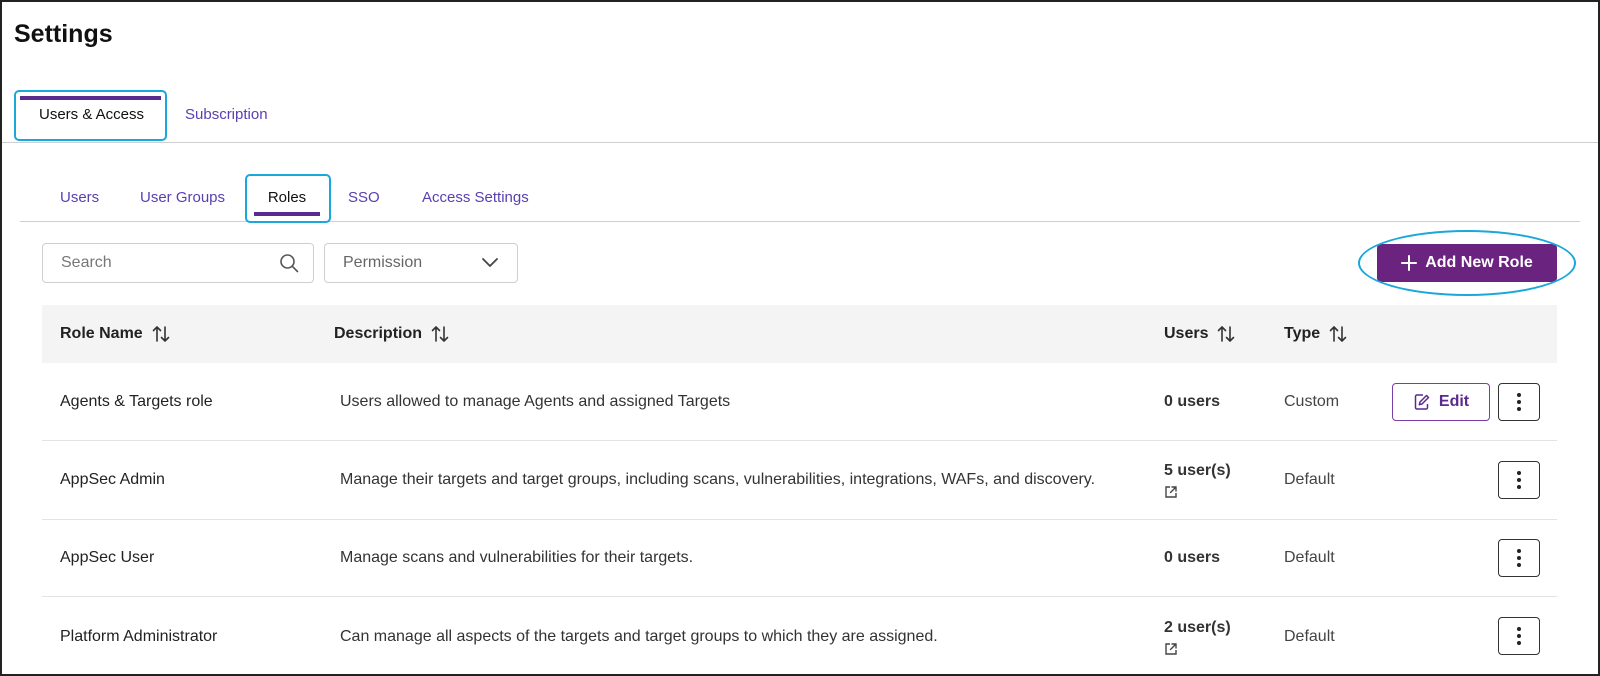 This screenshot has width=1600, height=676. I want to click on edit-button-label: Edit, so click(1454, 401).